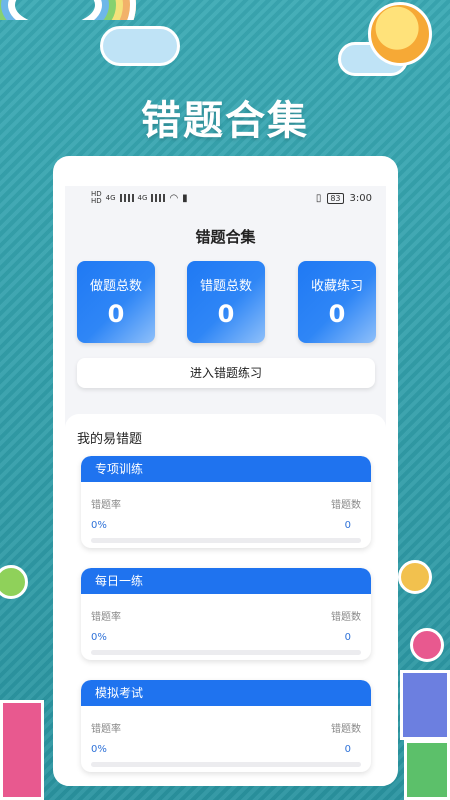 The width and height of the screenshot is (450, 800). What do you see at coordinates (225, 237) in the screenshot?
I see `page-title: 错题合集` at bounding box center [225, 237].